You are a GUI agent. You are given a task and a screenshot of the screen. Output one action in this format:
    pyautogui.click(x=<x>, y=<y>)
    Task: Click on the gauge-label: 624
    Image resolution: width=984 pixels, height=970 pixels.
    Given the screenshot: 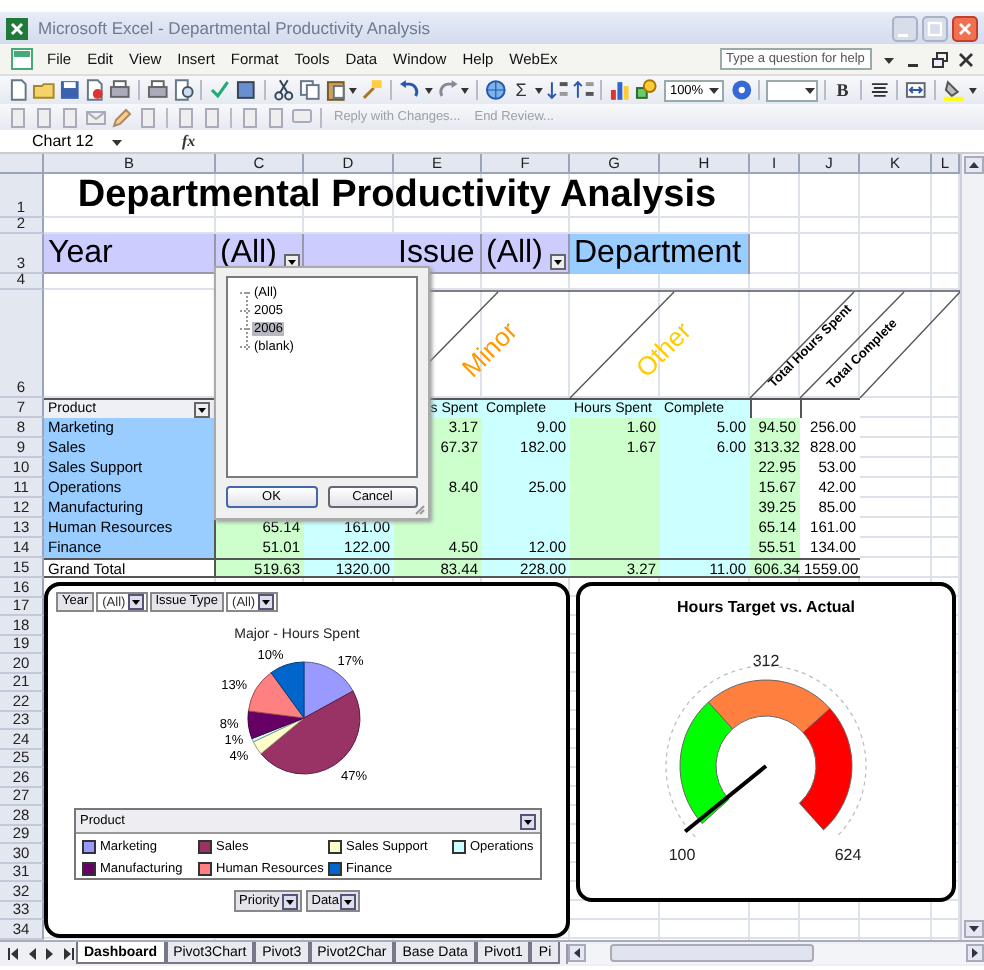 What is the action you would take?
    pyautogui.click(x=848, y=855)
    